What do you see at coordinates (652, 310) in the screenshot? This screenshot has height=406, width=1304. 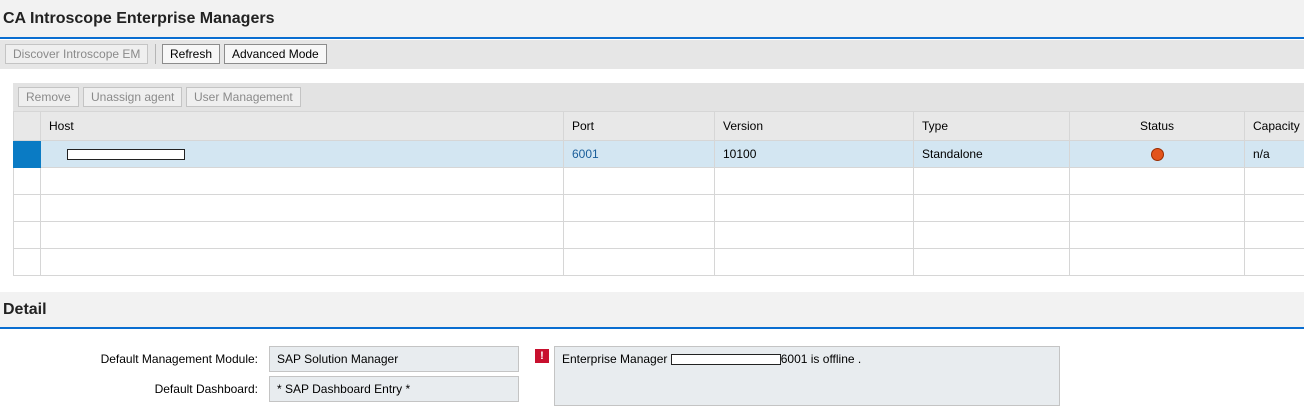 I see `detail-section-header: Detail` at bounding box center [652, 310].